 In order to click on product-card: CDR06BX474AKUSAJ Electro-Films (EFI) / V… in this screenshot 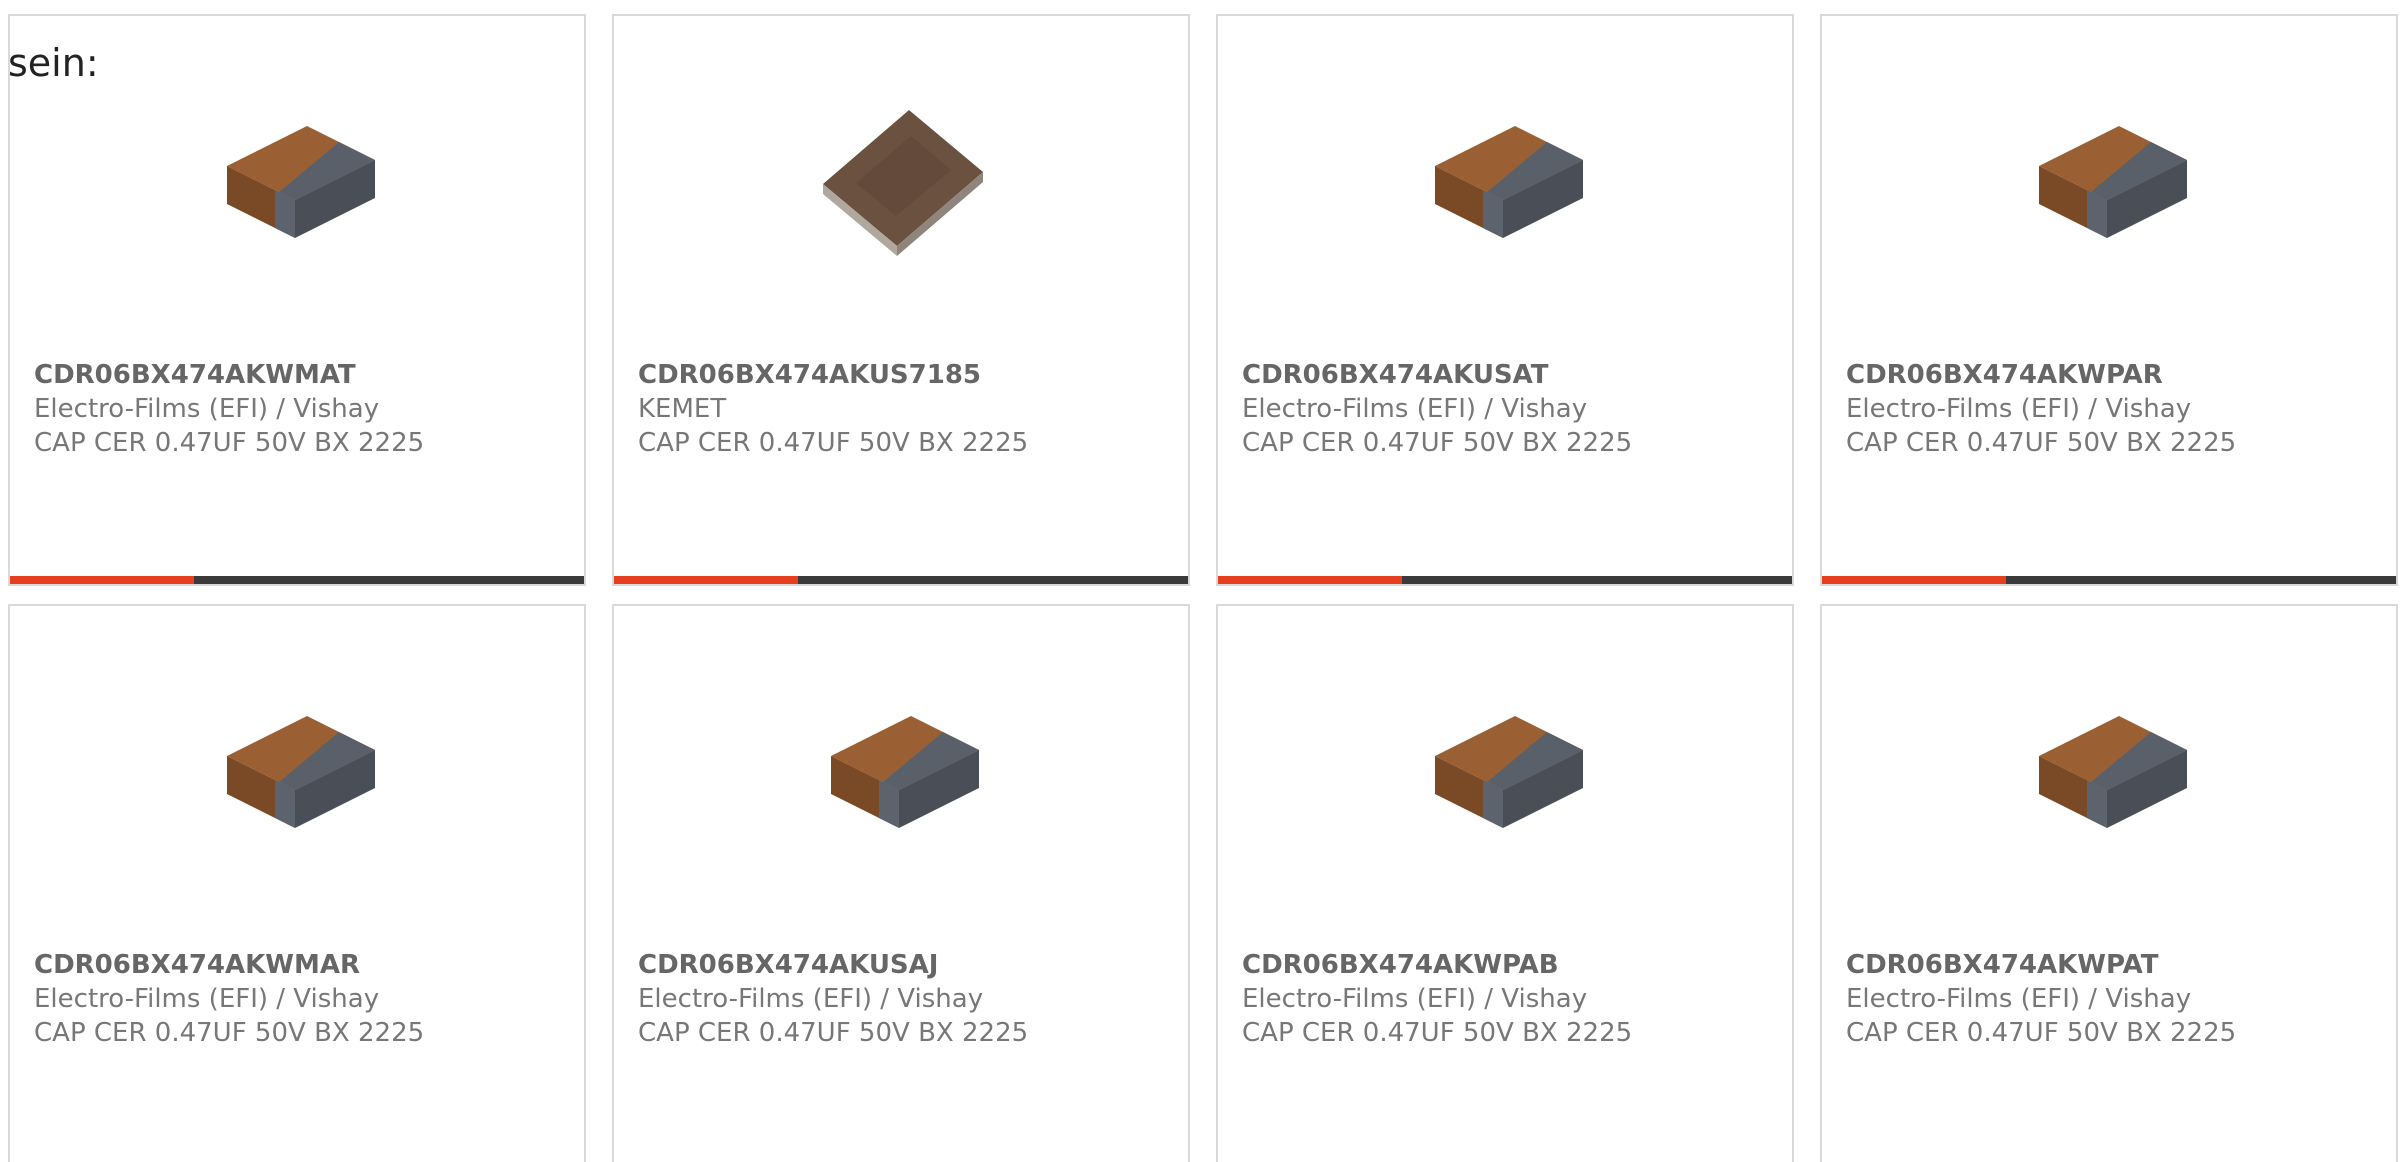, I will do `click(901, 883)`.